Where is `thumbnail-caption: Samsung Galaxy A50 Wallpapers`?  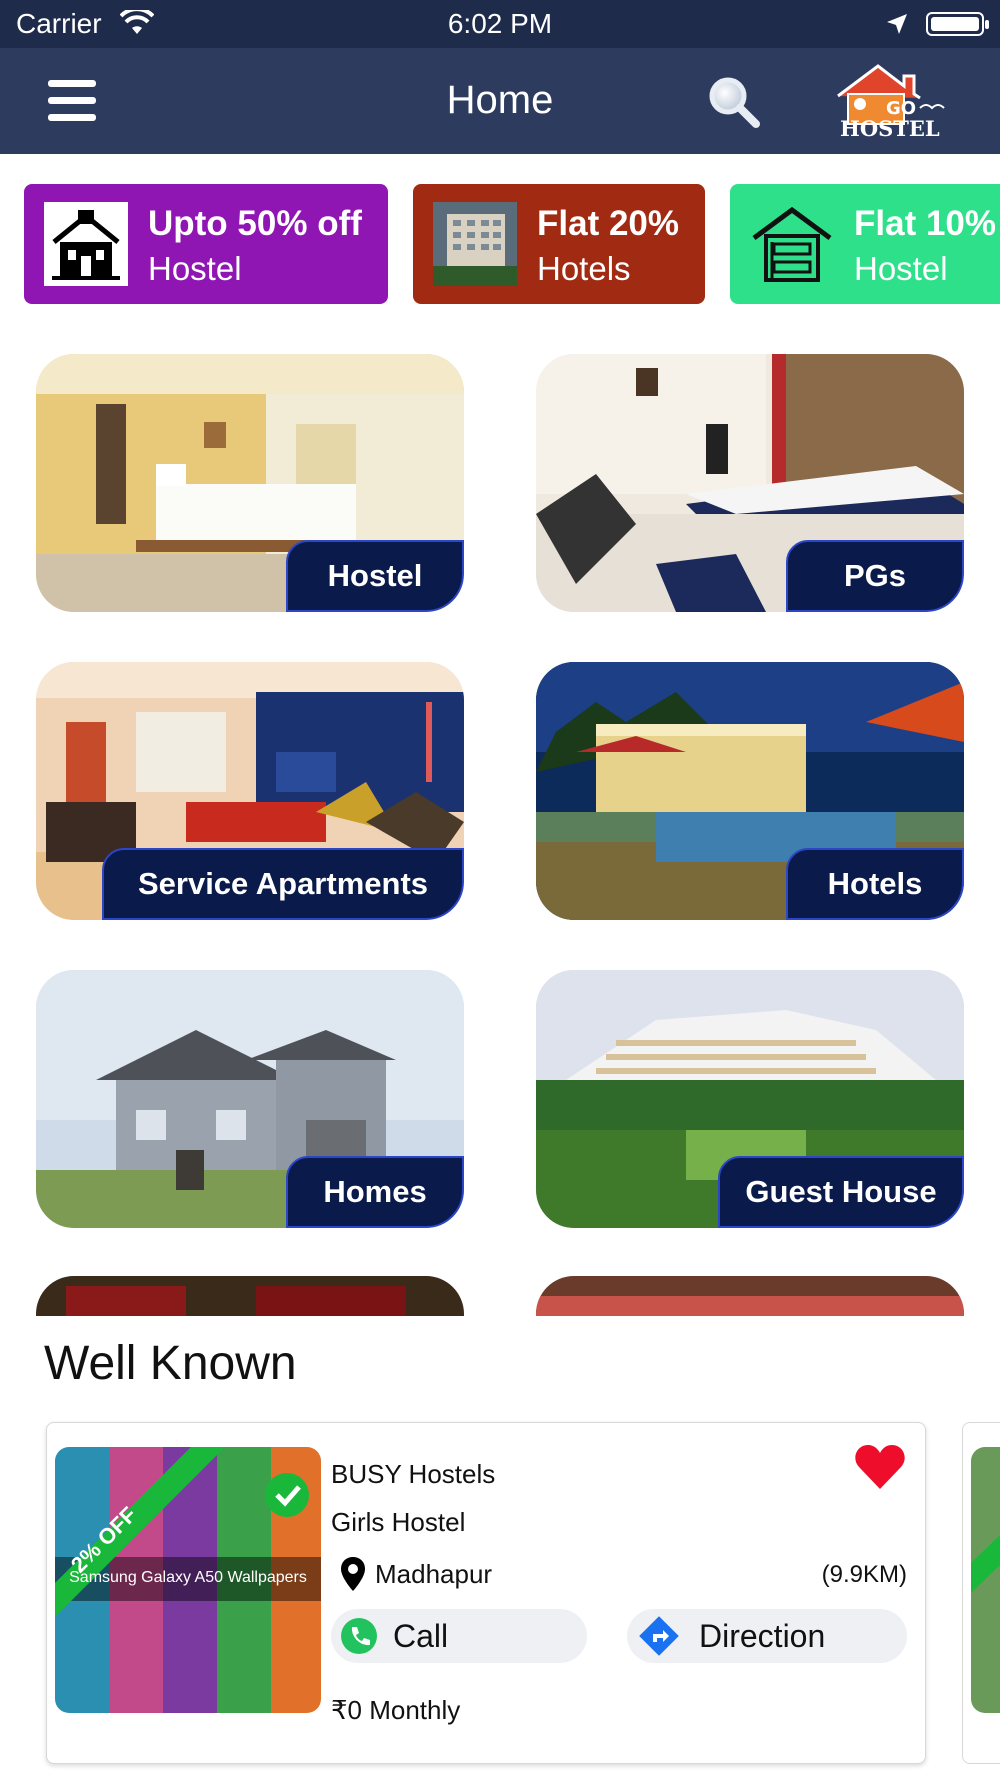
thumbnail-caption: Samsung Galaxy A50 Wallpapers is located at coordinates (188, 1577).